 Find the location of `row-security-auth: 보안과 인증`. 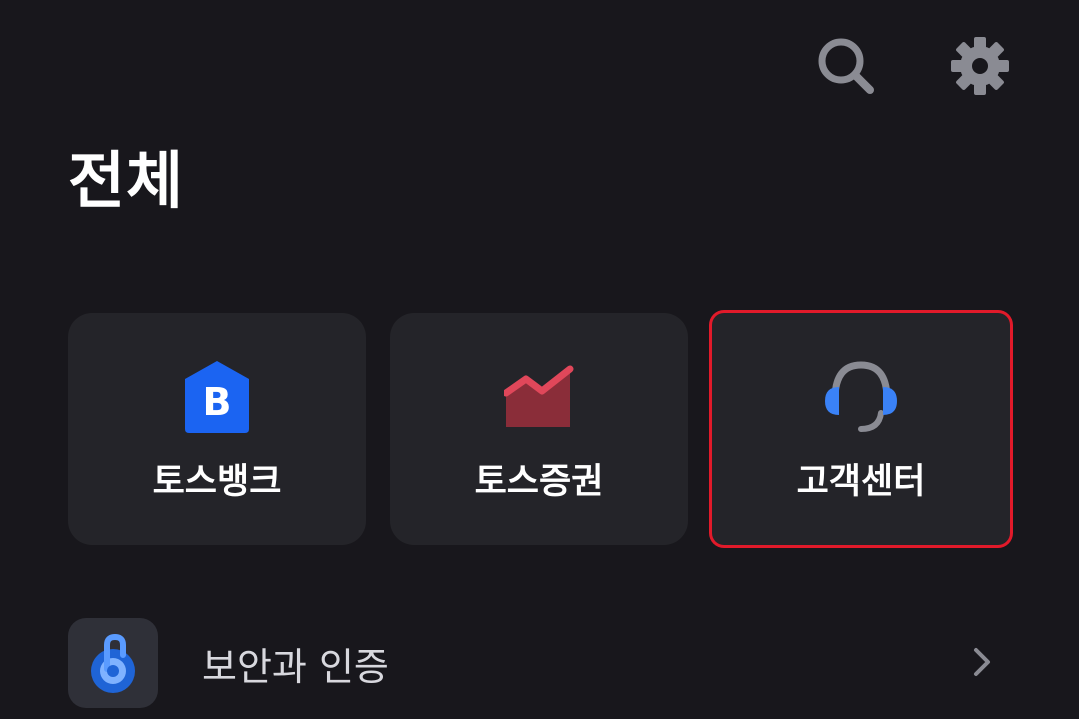

row-security-auth: 보안과 인증 is located at coordinates (540, 663).